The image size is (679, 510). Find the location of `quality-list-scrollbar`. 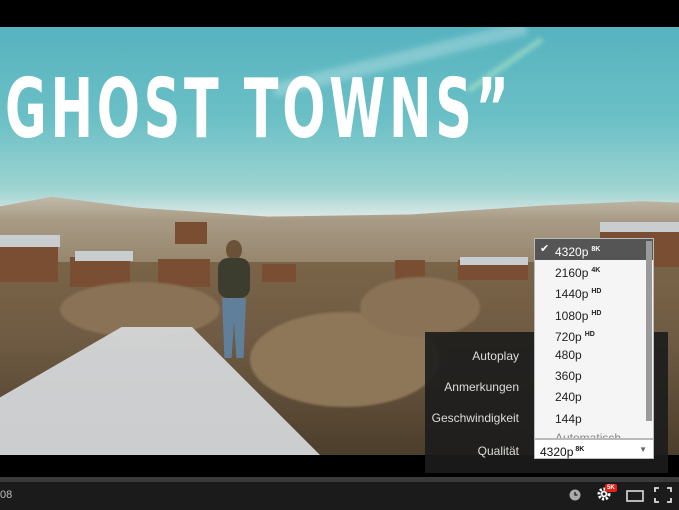

quality-list-scrollbar is located at coordinates (649, 331).